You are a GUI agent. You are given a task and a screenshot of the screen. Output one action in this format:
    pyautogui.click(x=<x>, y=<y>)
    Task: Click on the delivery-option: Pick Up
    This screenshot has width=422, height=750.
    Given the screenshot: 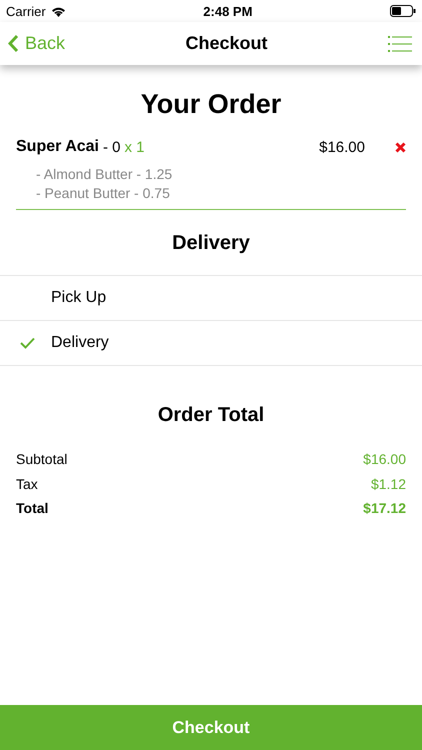 What is the action you would take?
    pyautogui.click(x=211, y=297)
    